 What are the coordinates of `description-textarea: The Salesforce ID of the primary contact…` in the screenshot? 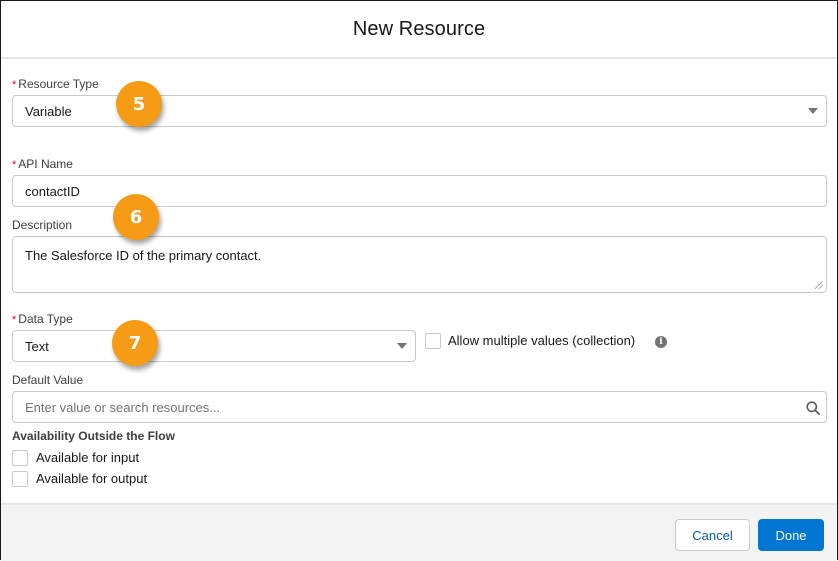 It's located at (419, 264).